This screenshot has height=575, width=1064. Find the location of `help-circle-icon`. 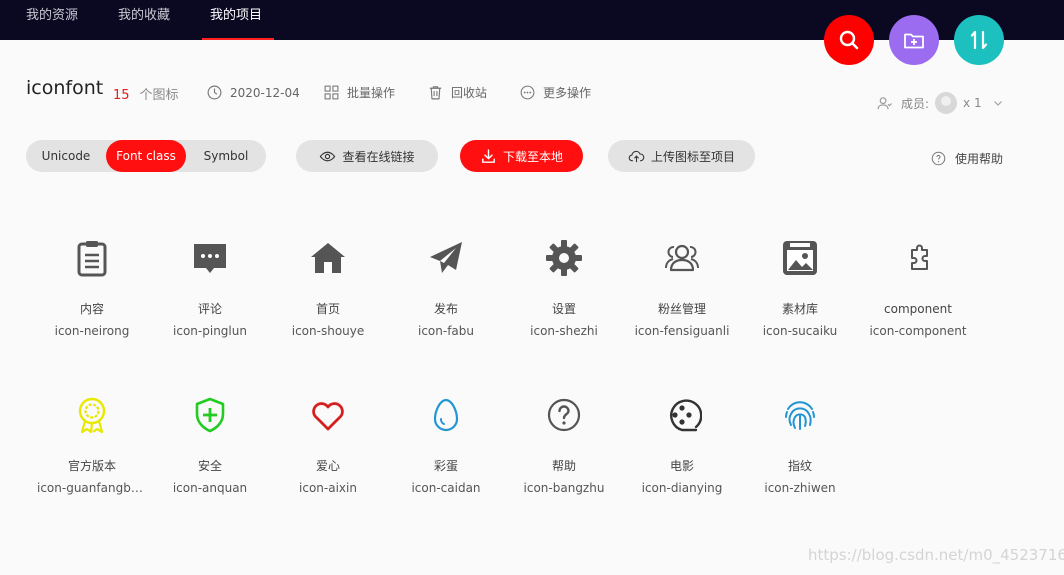

help-circle-icon is located at coordinates (564, 415).